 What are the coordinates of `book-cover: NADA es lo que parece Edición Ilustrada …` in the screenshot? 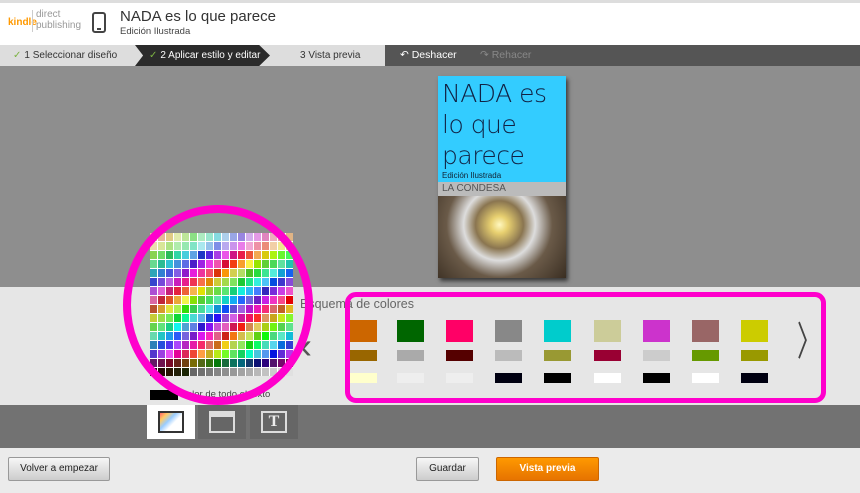 It's located at (502, 177).